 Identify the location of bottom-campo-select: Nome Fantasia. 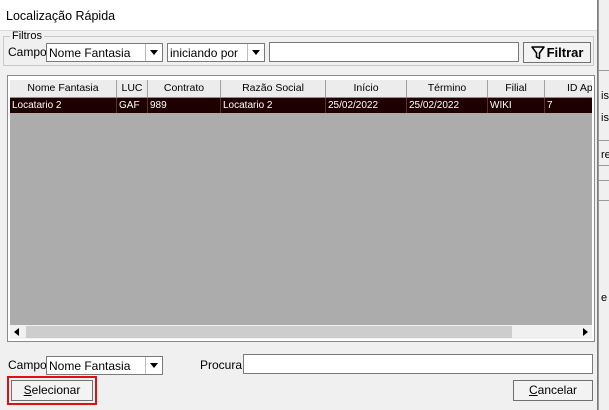
(104, 365).